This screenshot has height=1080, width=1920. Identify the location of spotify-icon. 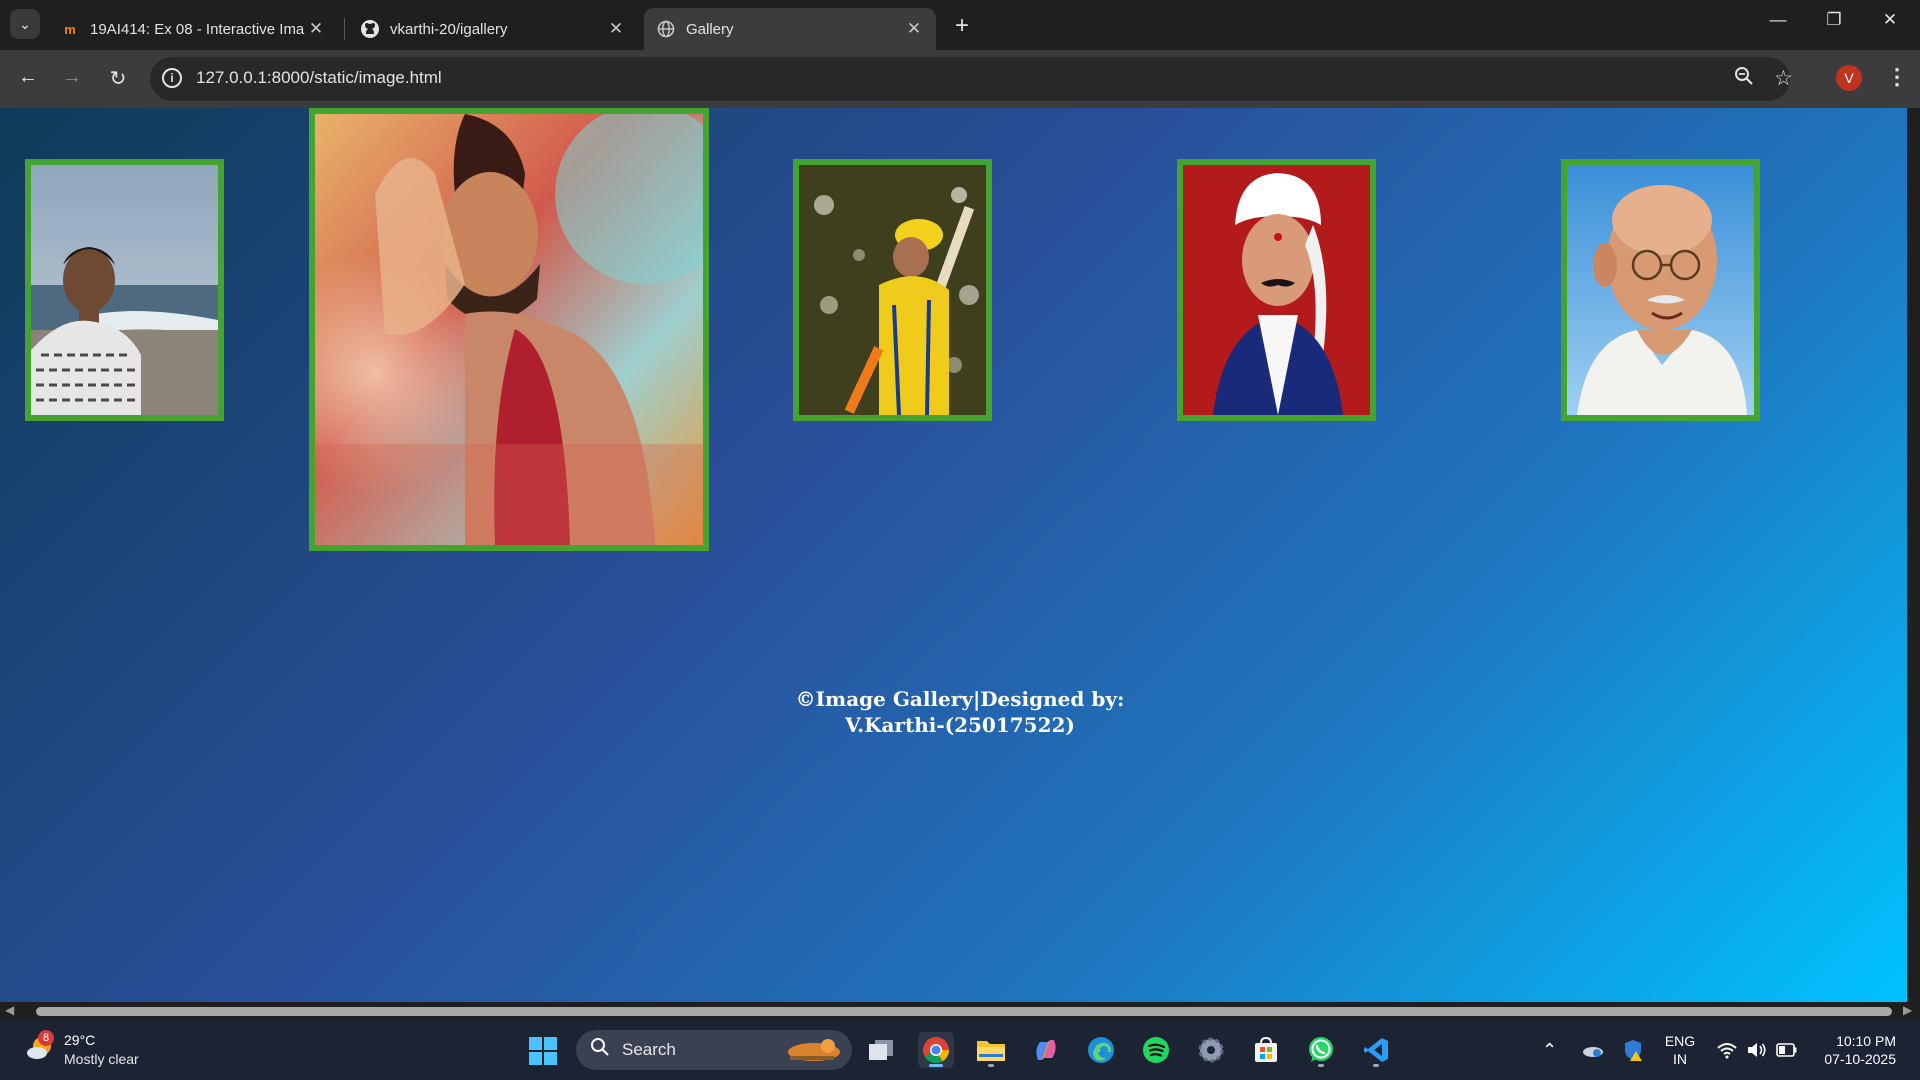
(1156, 1050).